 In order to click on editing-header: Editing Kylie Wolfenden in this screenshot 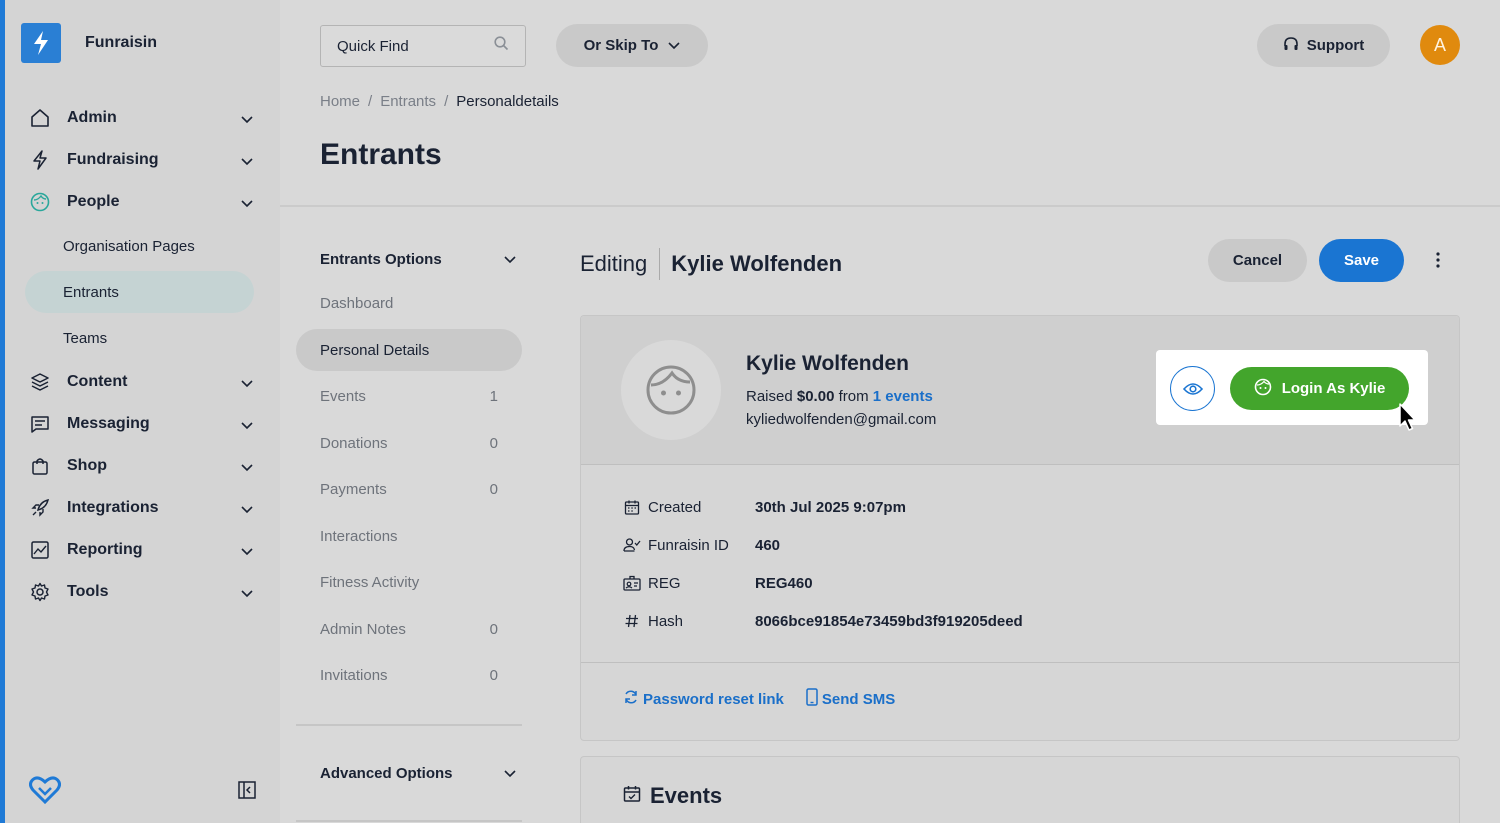, I will do `click(711, 264)`.